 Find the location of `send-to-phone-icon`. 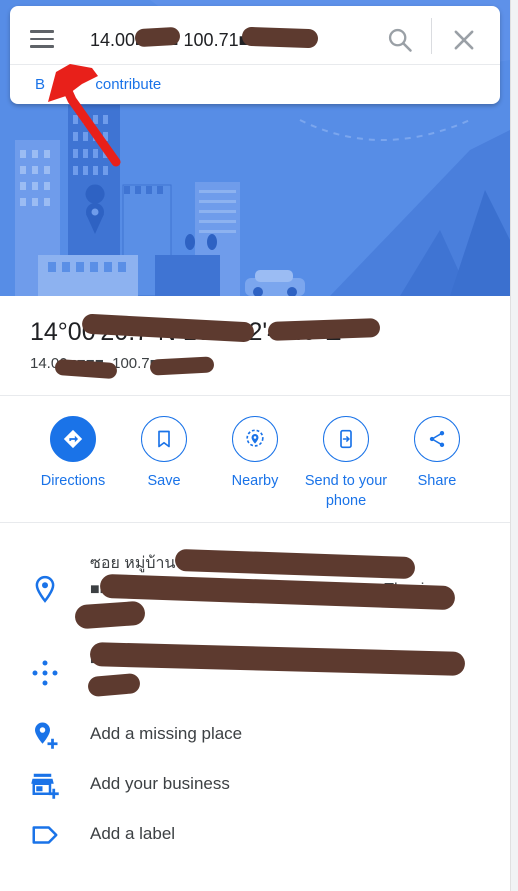

send-to-phone-icon is located at coordinates (346, 439).